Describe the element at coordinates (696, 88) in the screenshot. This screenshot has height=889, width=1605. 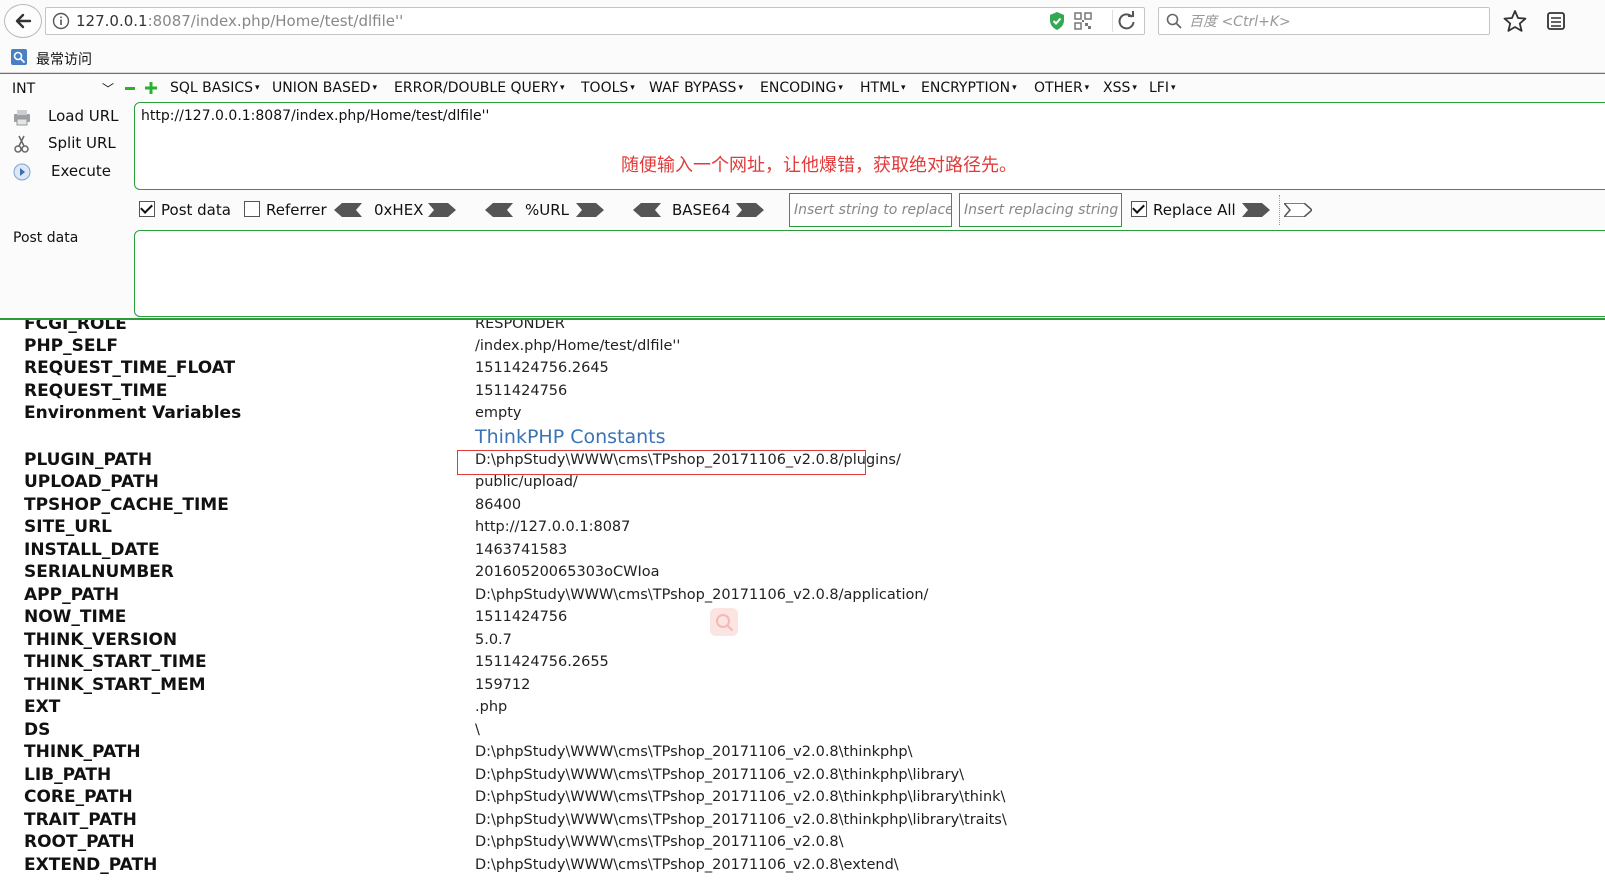
I see `menu-waf-bypass: WAF BYPASS` at that location.